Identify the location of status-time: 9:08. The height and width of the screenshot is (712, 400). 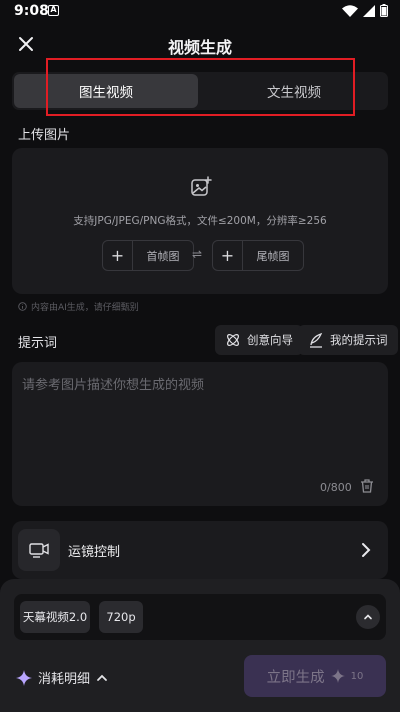
(31, 11).